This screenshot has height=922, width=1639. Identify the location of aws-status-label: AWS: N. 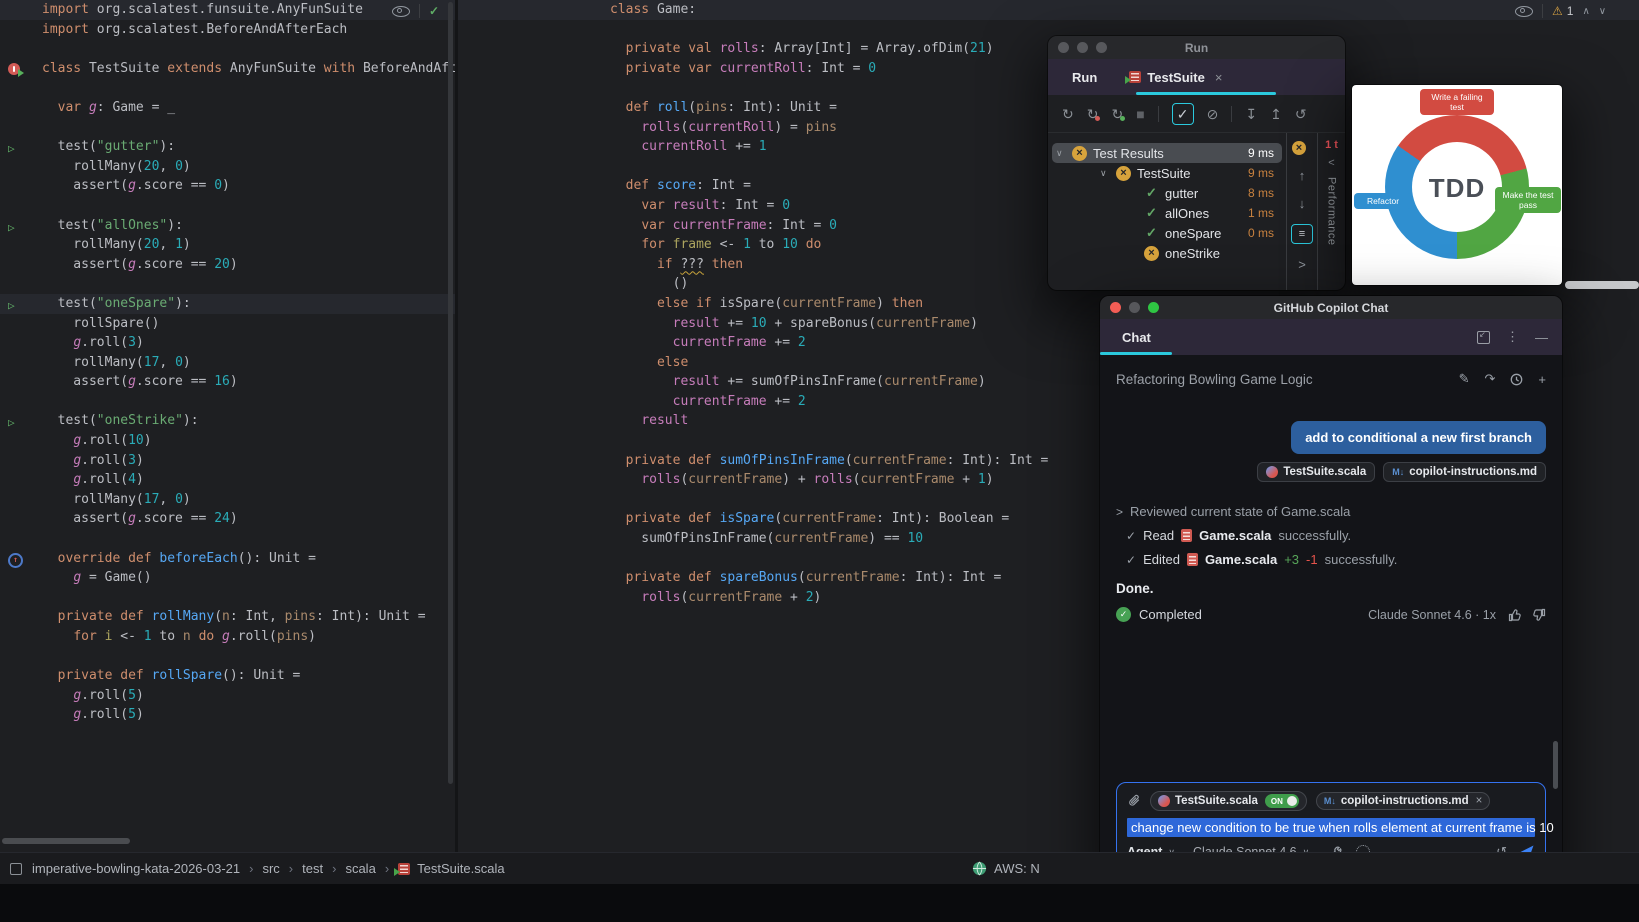
(1017, 868).